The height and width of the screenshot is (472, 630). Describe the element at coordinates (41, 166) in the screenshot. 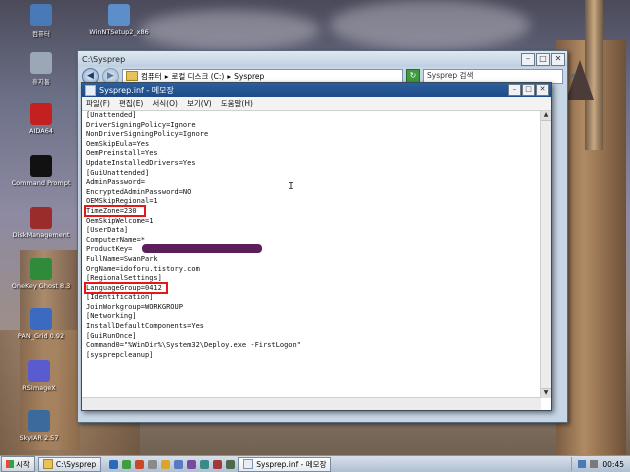

I see `command-prompt-icon` at that location.